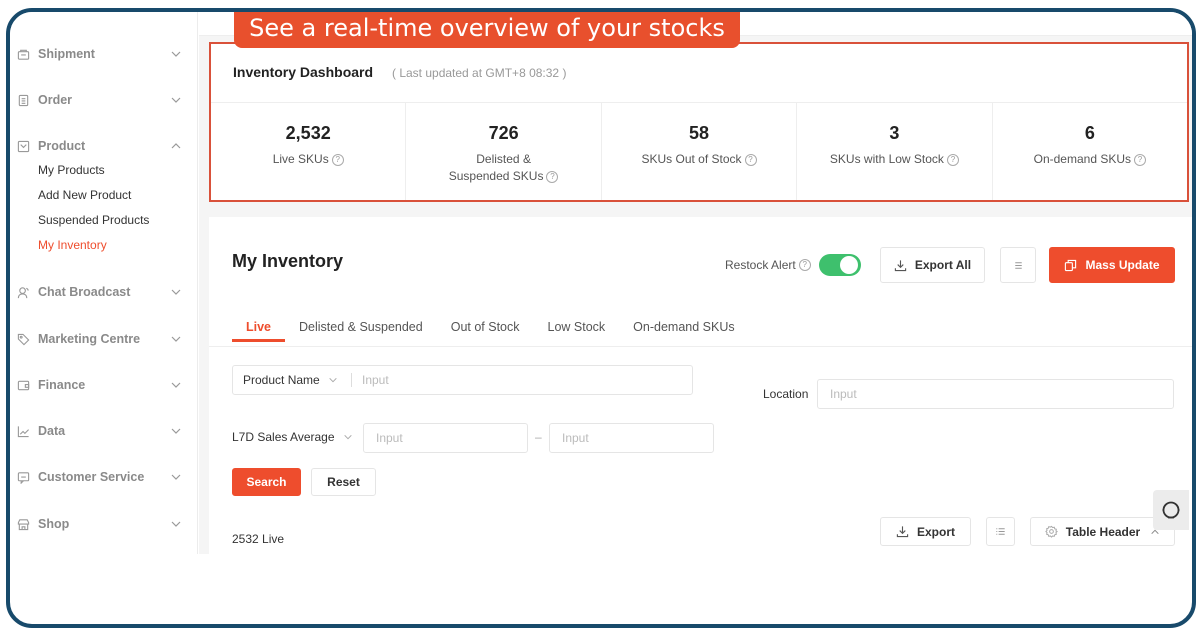 The width and height of the screenshot is (1202, 634). I want to click on tab-delisted-suspended: Delisted & Suspended, so click(361, 334).